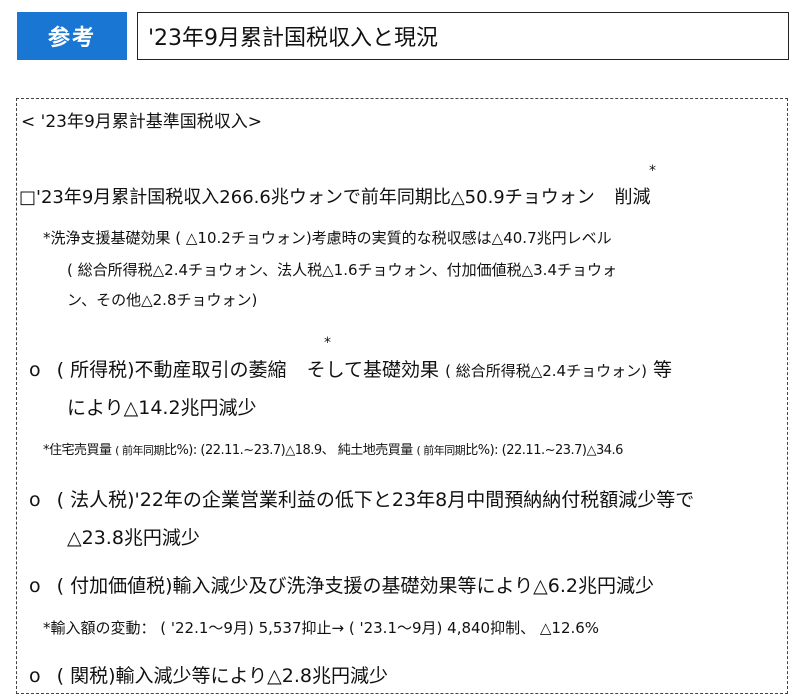  What do you see at coordinates (652, 171) in the screenshot?
I see `footnote-star: *` at bounding box center [652, 171].